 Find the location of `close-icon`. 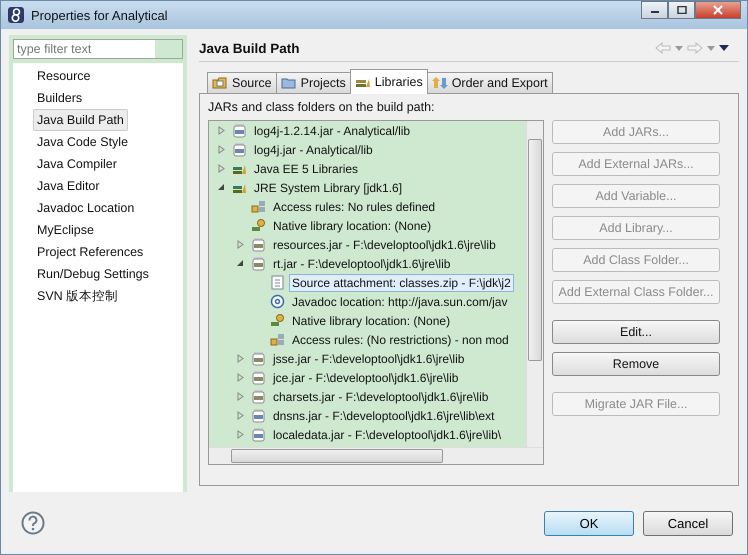

close-icon is located at coordinates (718, 10).